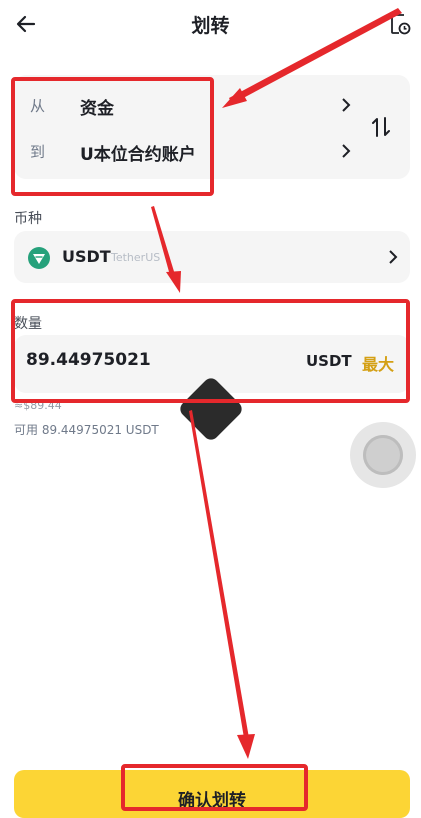 The image size is (421, 818). Describe the element at coordinates (381, 127) in the screenshot. I see `swap-direction-icon` at that location.